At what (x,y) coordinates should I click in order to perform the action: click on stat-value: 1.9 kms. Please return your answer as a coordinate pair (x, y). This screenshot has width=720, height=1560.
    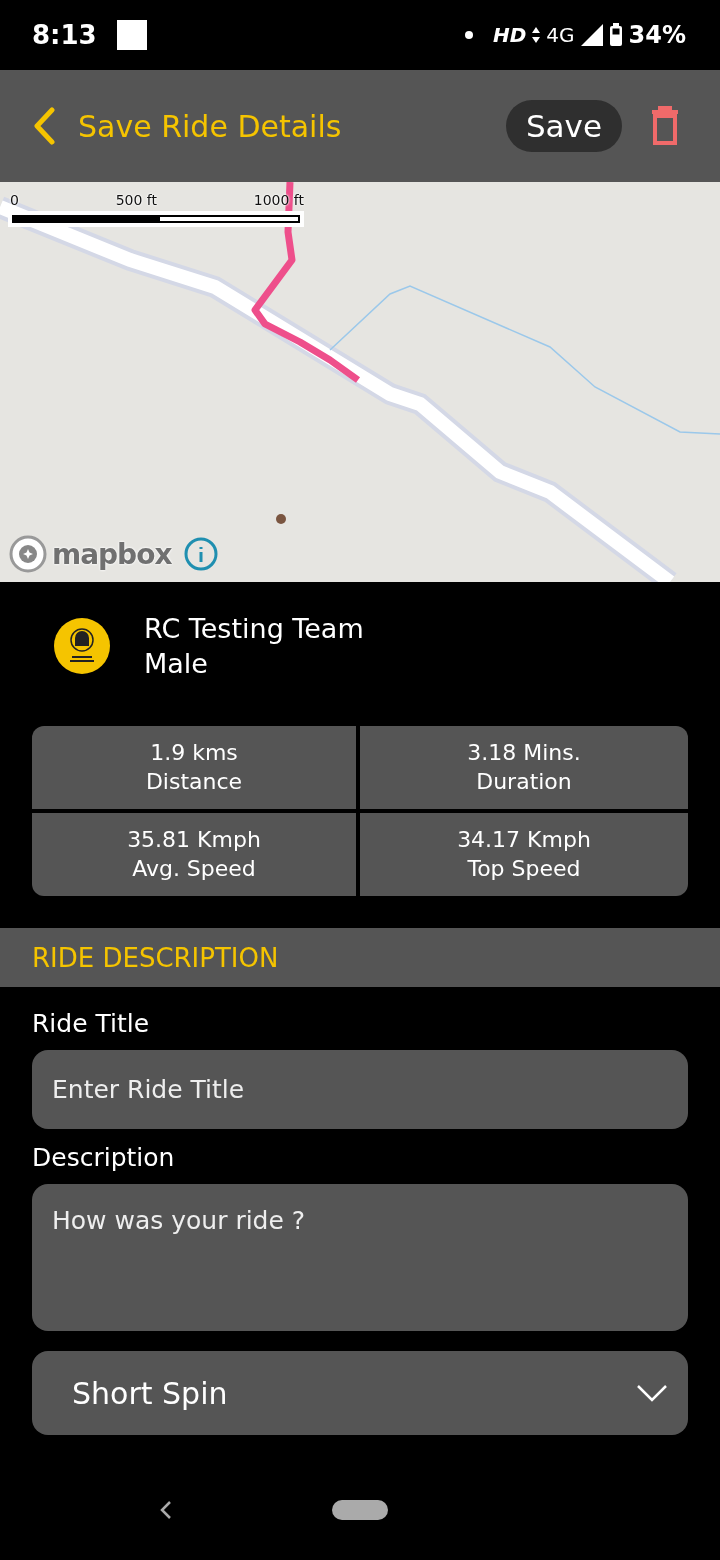
    Looking at the image, I should click on (194, 752).